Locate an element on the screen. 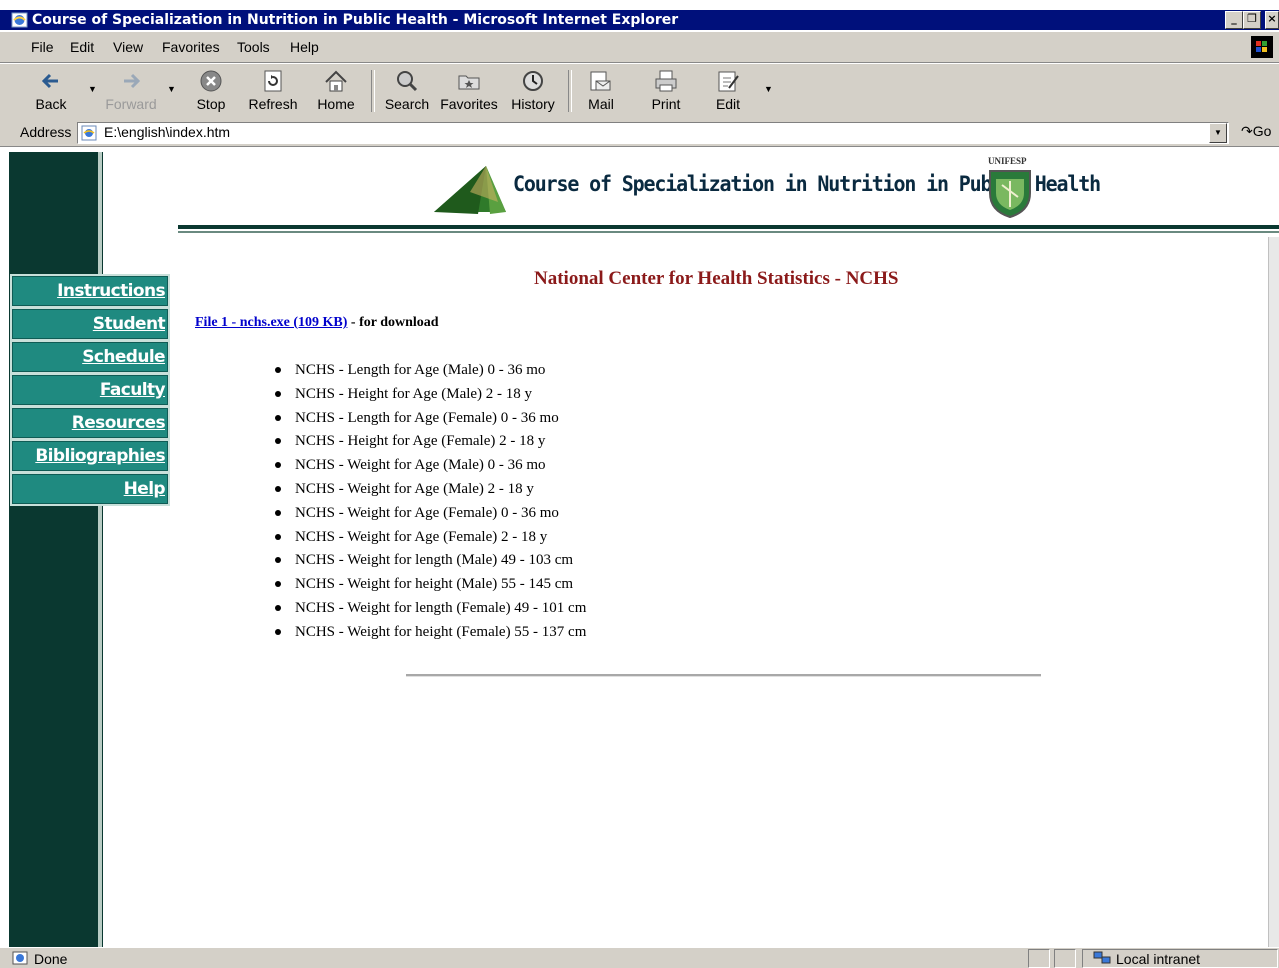 The width and height of the screenshot is (1279, 968). status-bar: Done Local intranet is located at coordinates (639, 957).